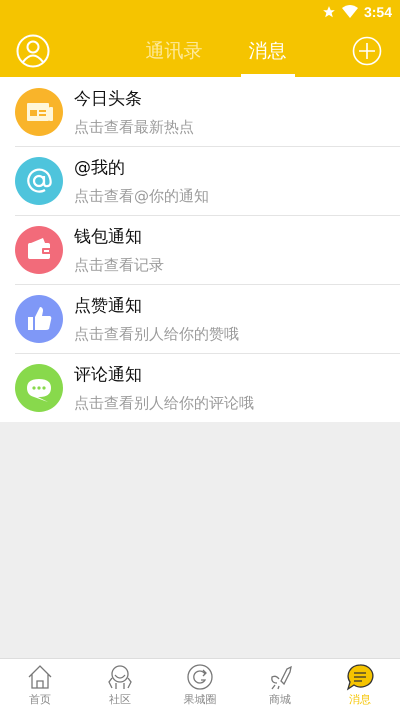  I want to click on message-subtitle: 点击查看记录, so click(119, 265).